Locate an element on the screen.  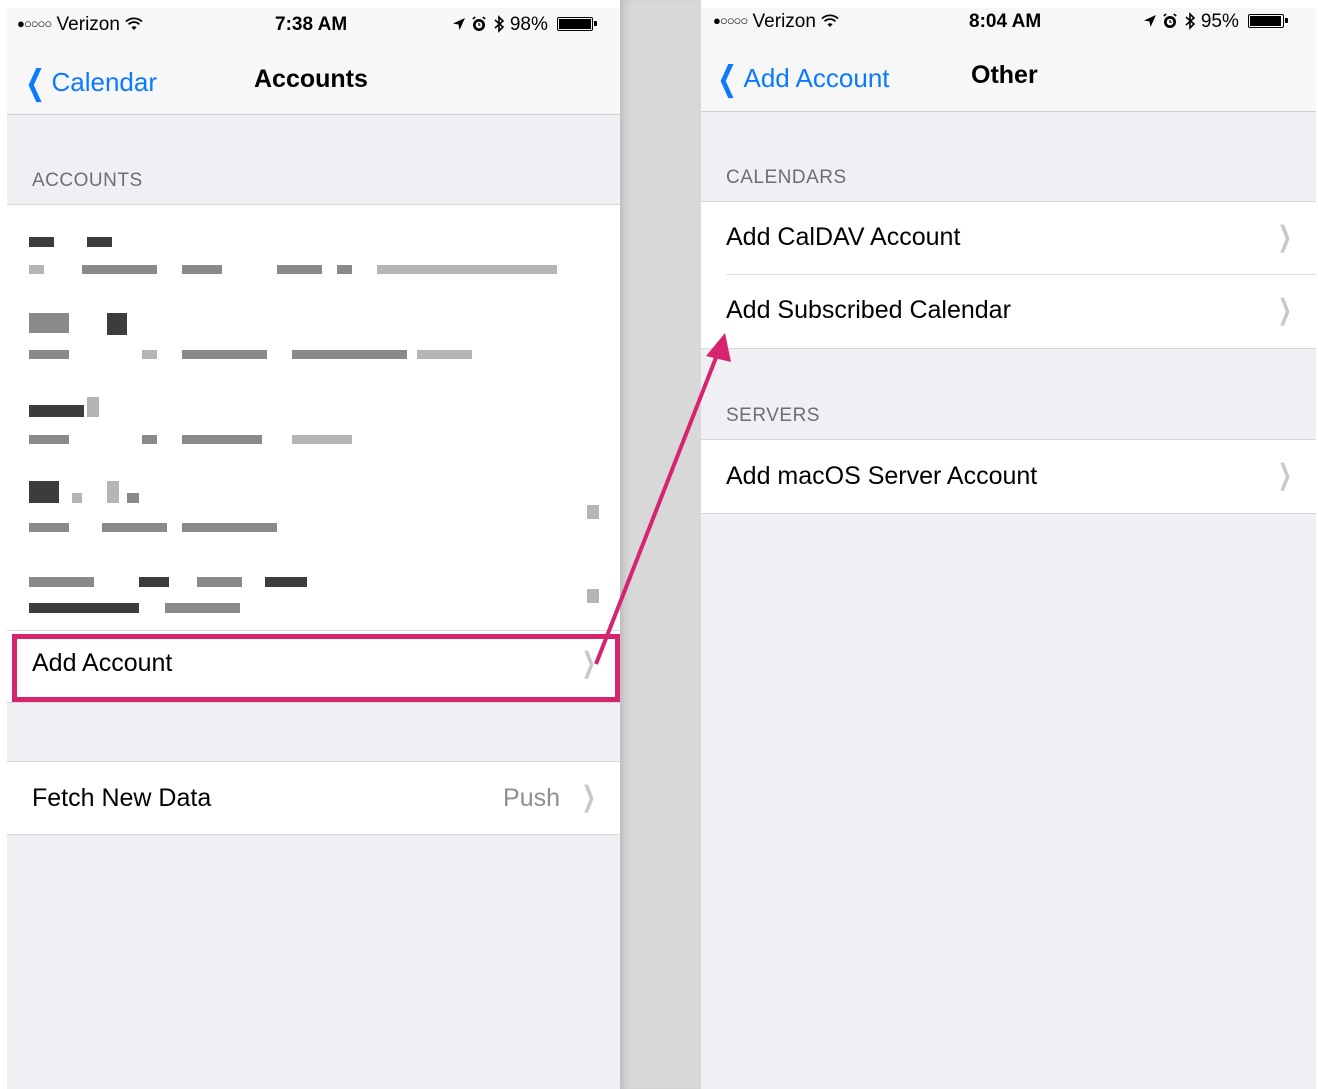
add-subscribed-calendar-label: Add Subscribed Calendar is located at coordinates (868, 310).